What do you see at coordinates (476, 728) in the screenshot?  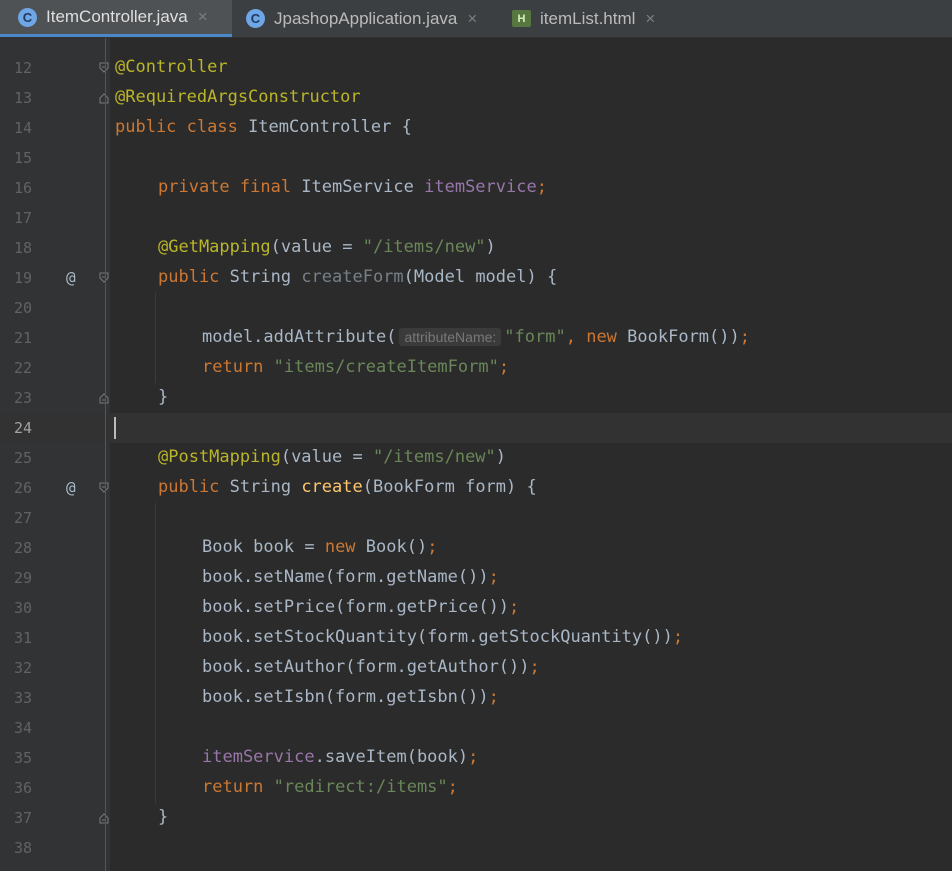 I see `code-line: 34` at bounding box center [476, 728].